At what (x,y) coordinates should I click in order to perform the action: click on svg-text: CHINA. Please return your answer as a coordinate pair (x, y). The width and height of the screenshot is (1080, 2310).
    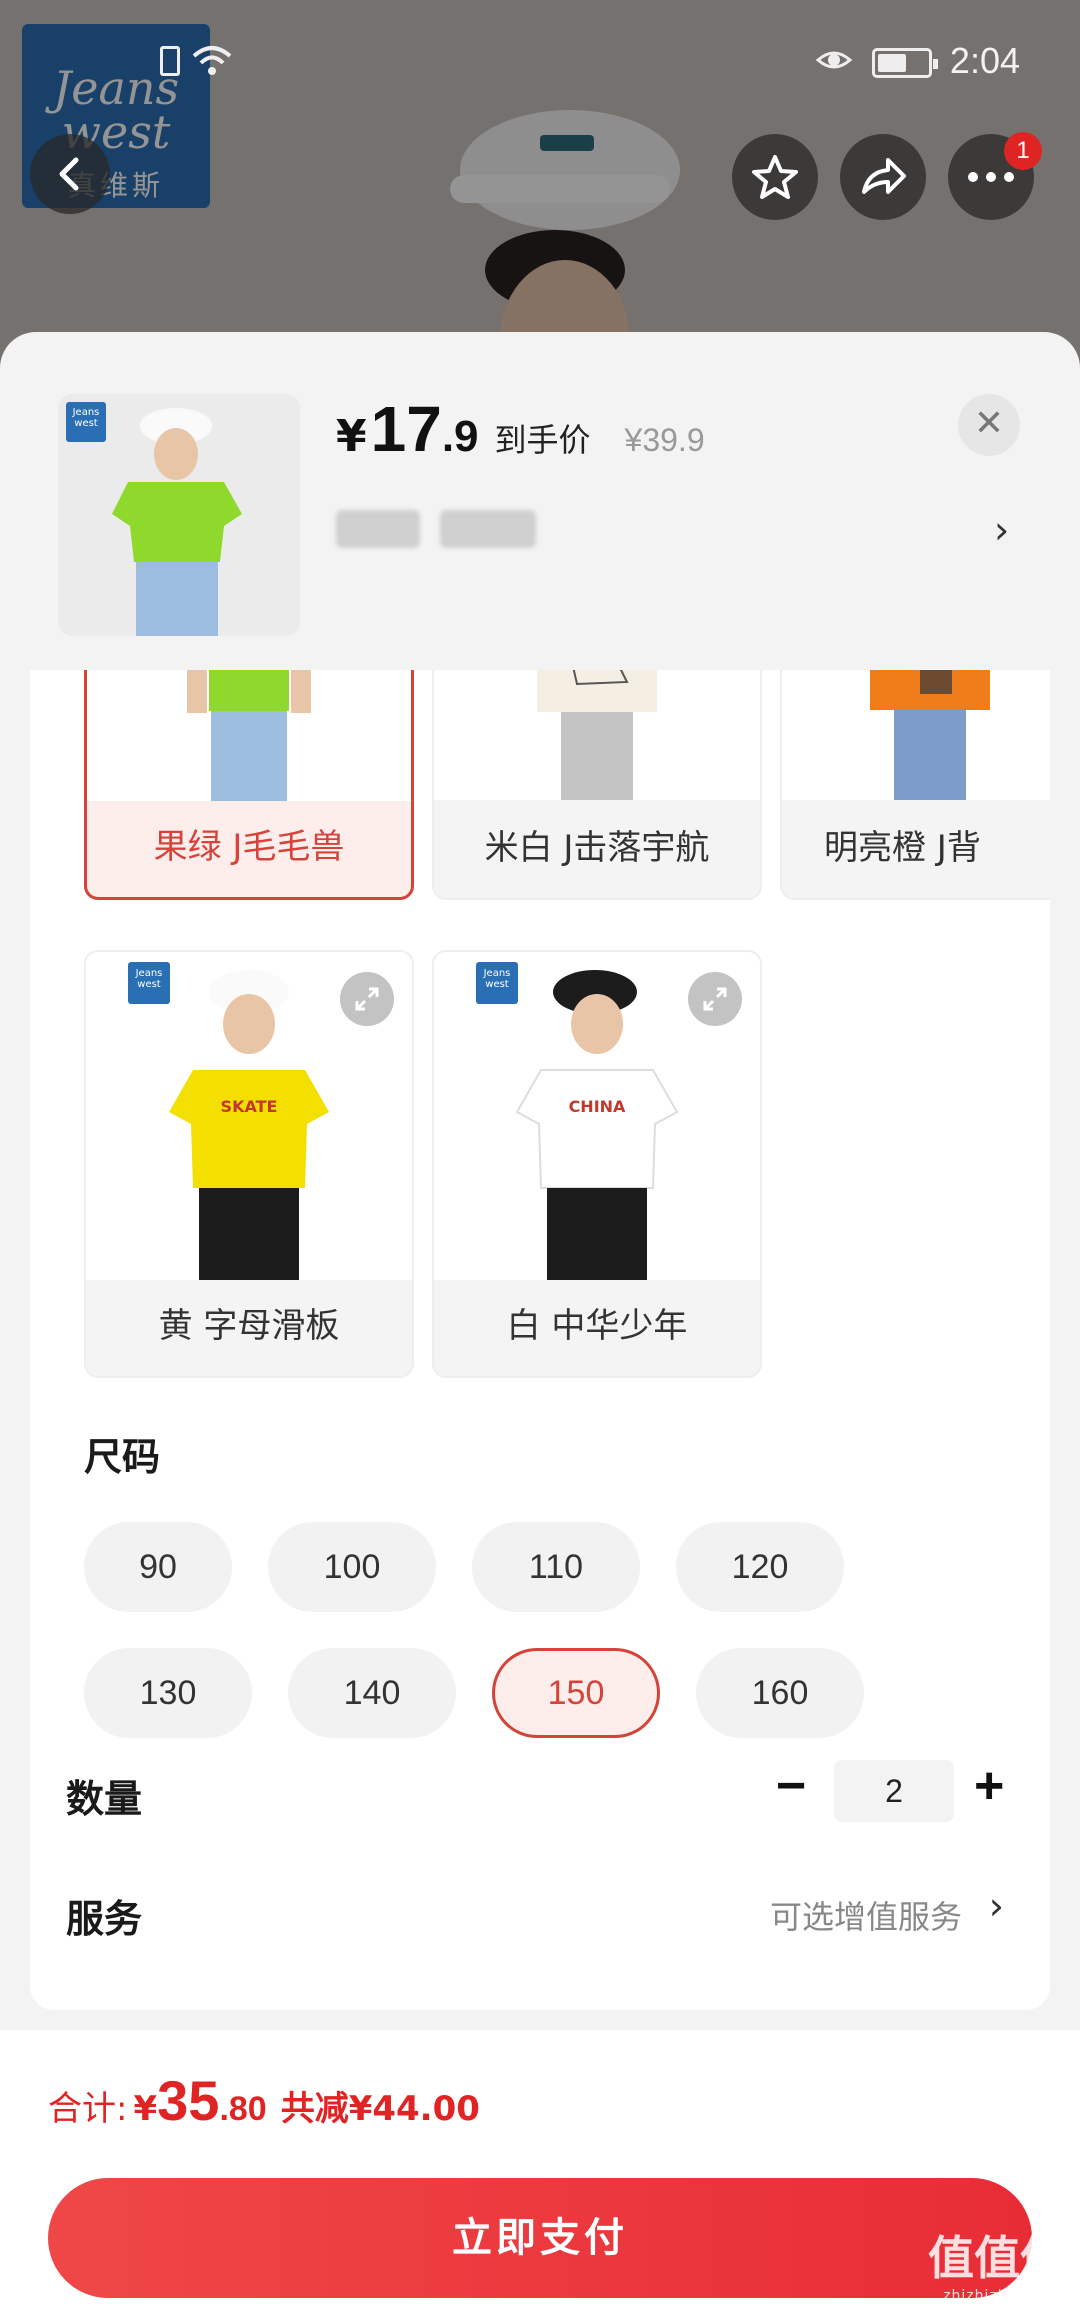
    Looking at the image, I should click on (597, 1106).